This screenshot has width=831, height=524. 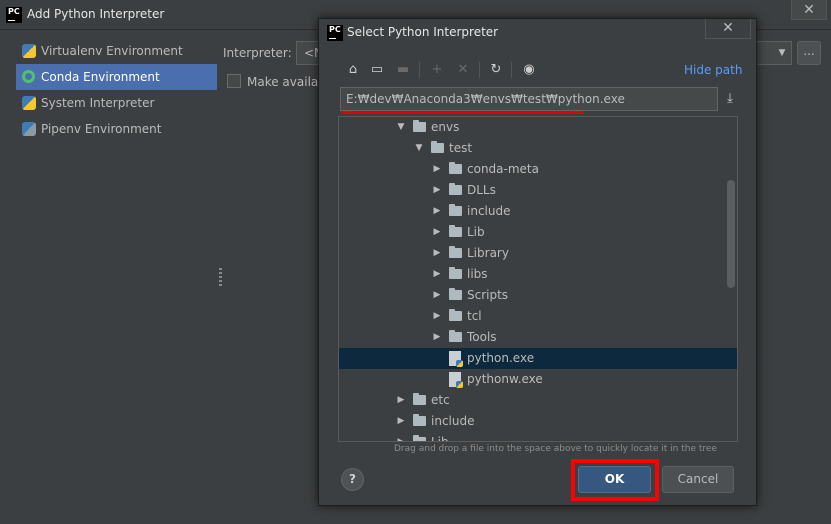 I want to click on outer-close-button: ✕, so click(x=809, y=10).